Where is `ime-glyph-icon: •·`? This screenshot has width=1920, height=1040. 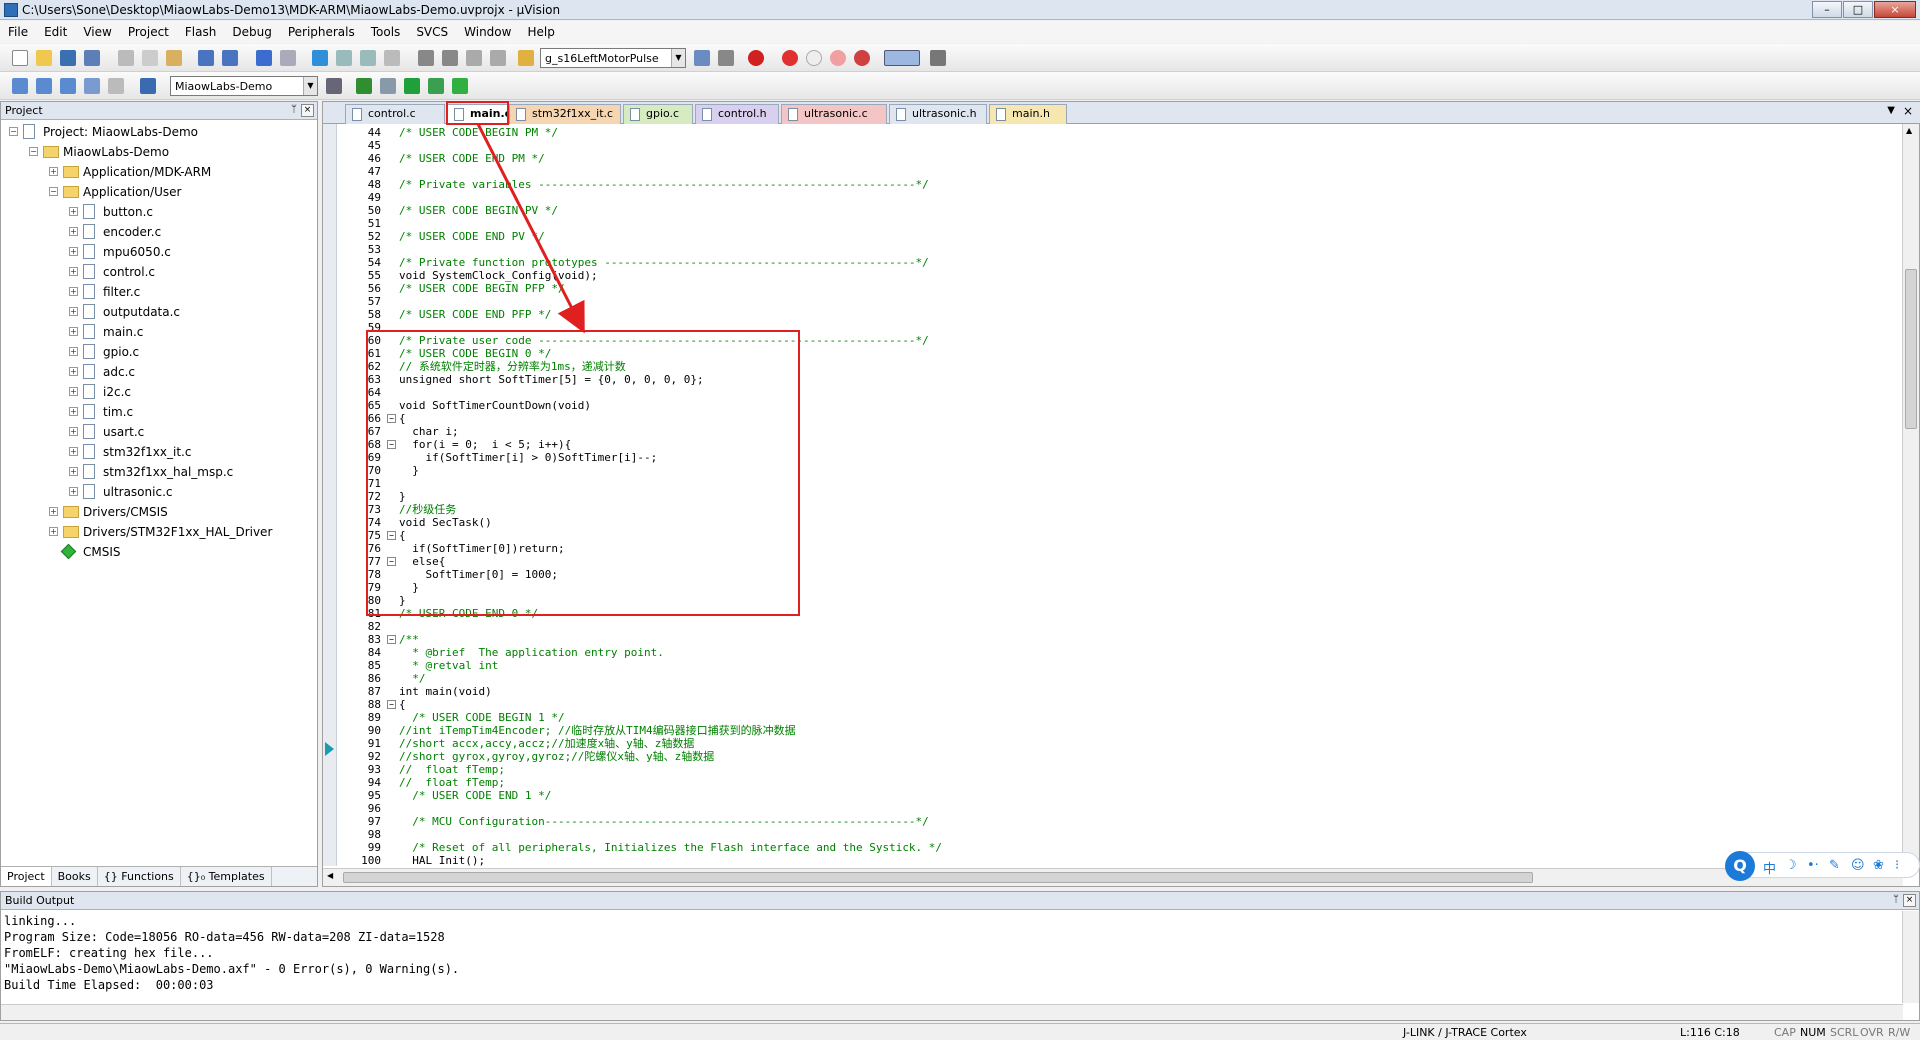
ime-glyph-icon: •· is located at coordinates (1813, 865).